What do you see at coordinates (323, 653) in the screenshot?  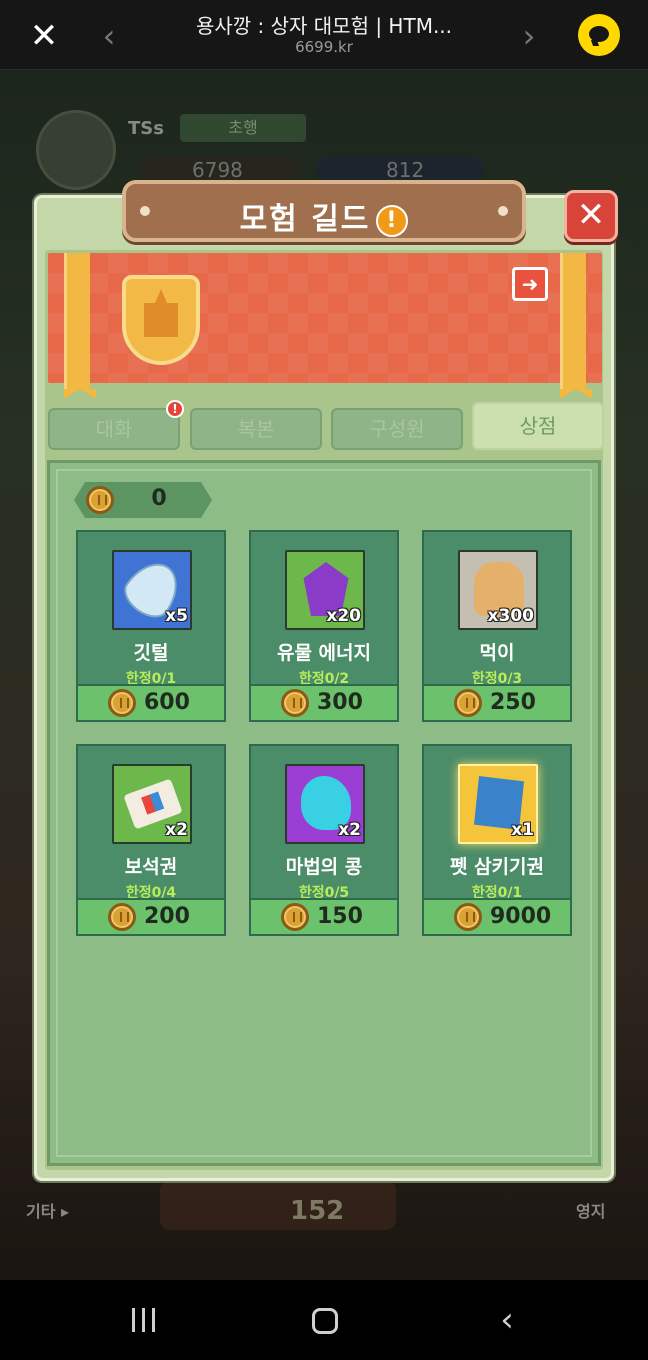 I see `item-name: 유물 에너지` at bounding box center [323, 653].